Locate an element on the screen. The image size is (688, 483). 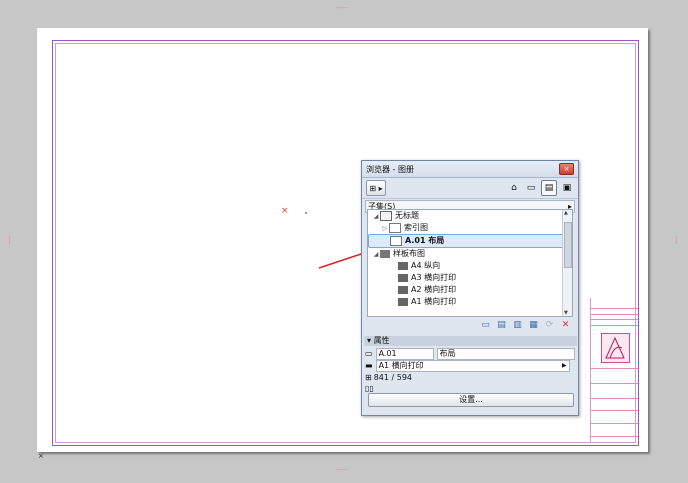
delete-icon: ✕ is located at coordinates (565, 325).